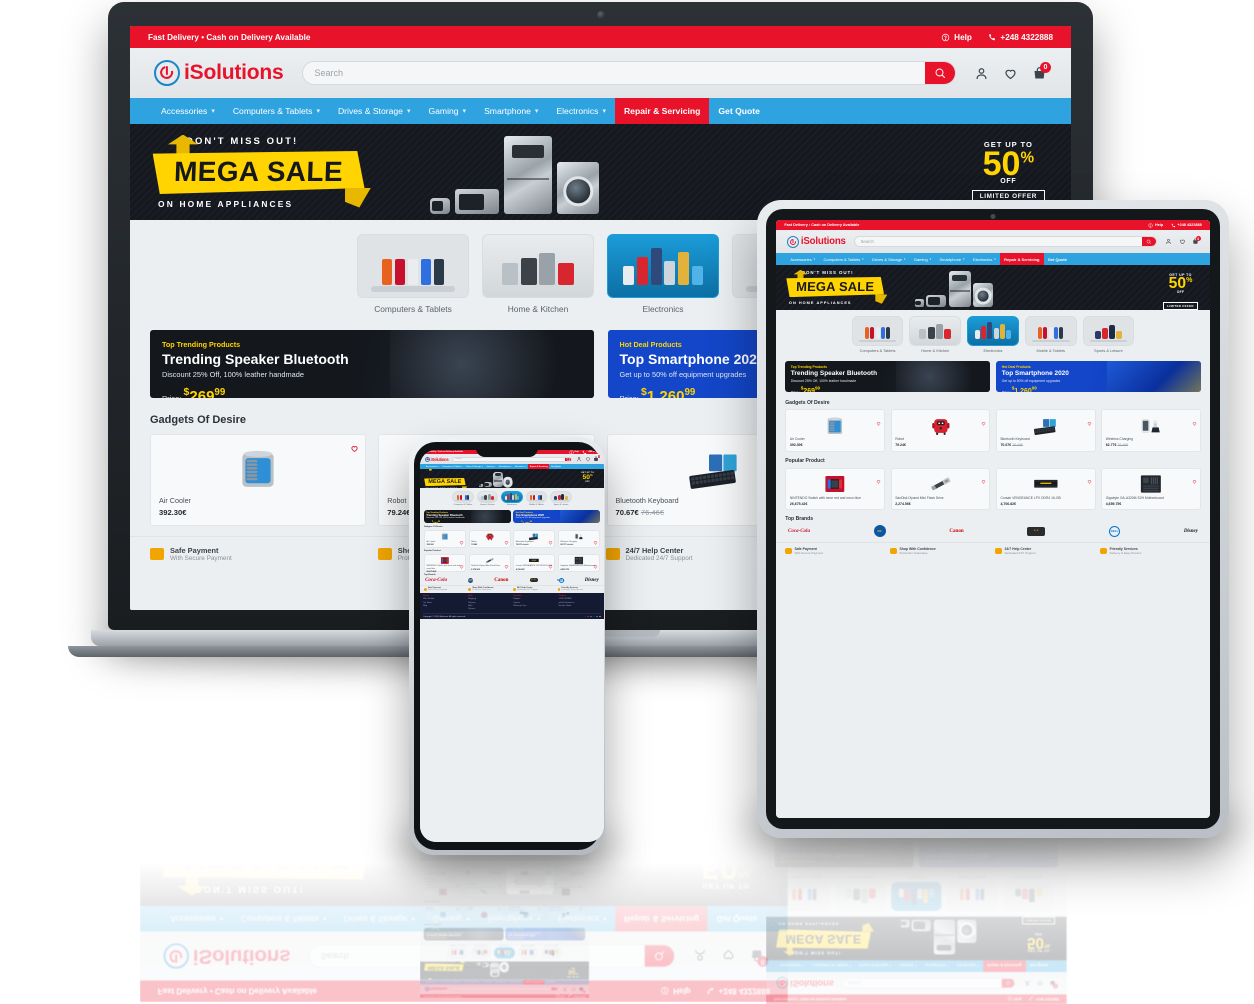 The width and height of the screenshot is (1254, 1004). I want to click on nav-item-get-quote: Get Quote, so click(1057, 259).